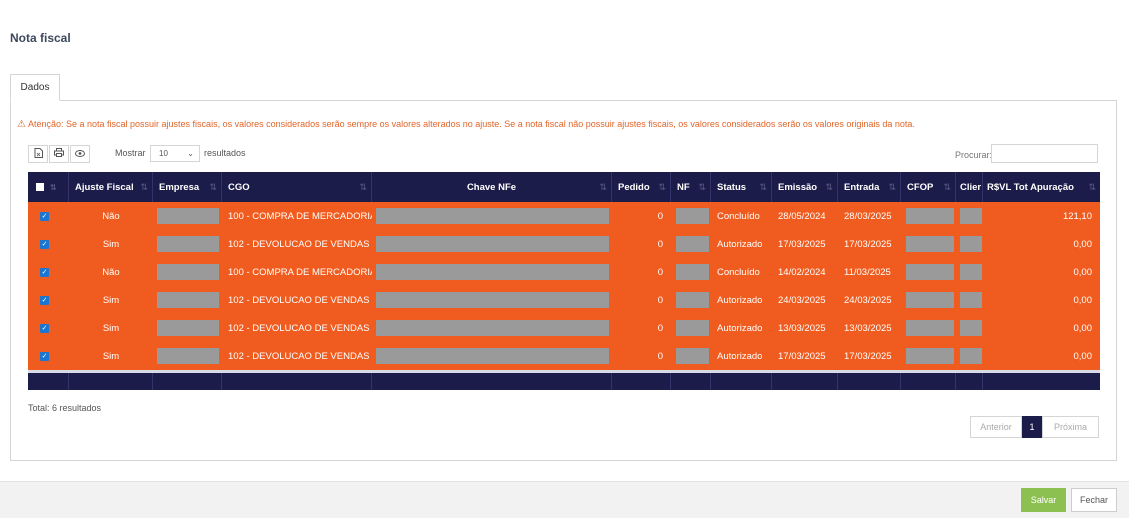 The image size is (1129, 518). Describe the element at coordinates (111, 187) in the screenshot. I see `header-ajuste-fiscal: Ajuste Fiscal ⇅` at that location.